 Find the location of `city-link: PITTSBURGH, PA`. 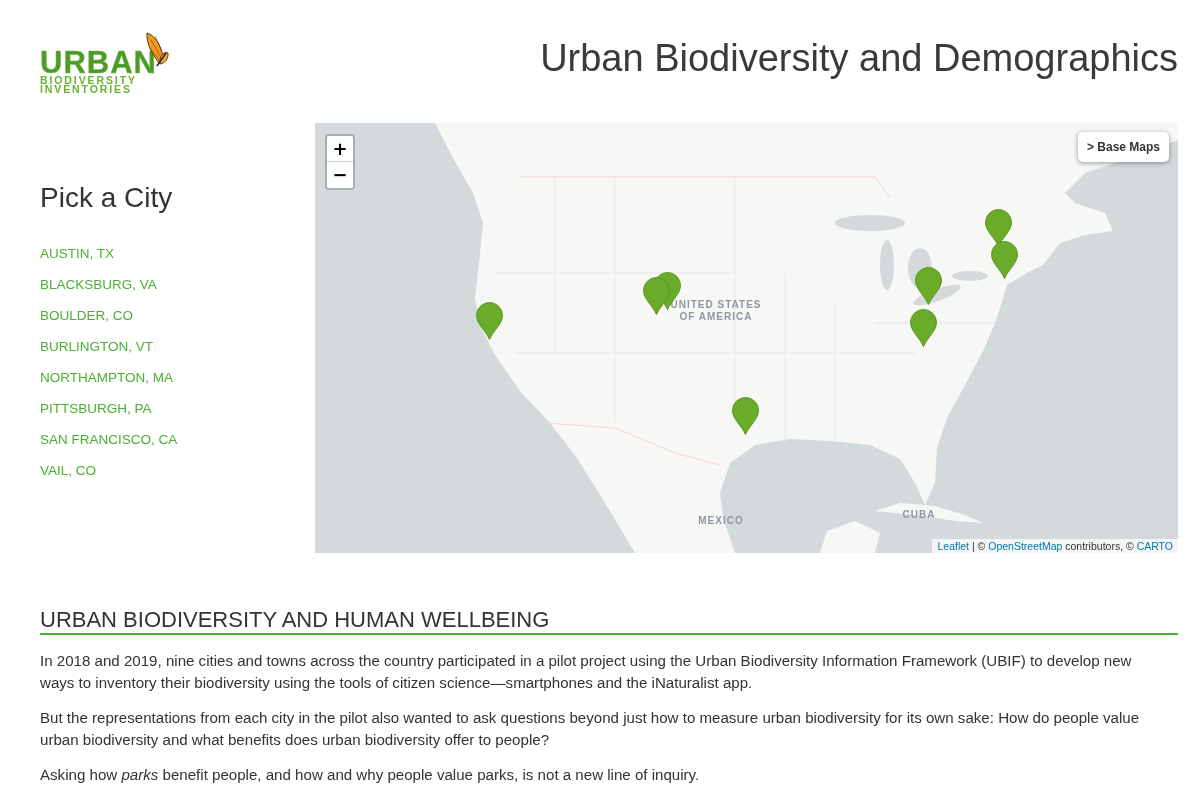

city-link: PITTSBURGH, PA is located at coordinates (96, 408).